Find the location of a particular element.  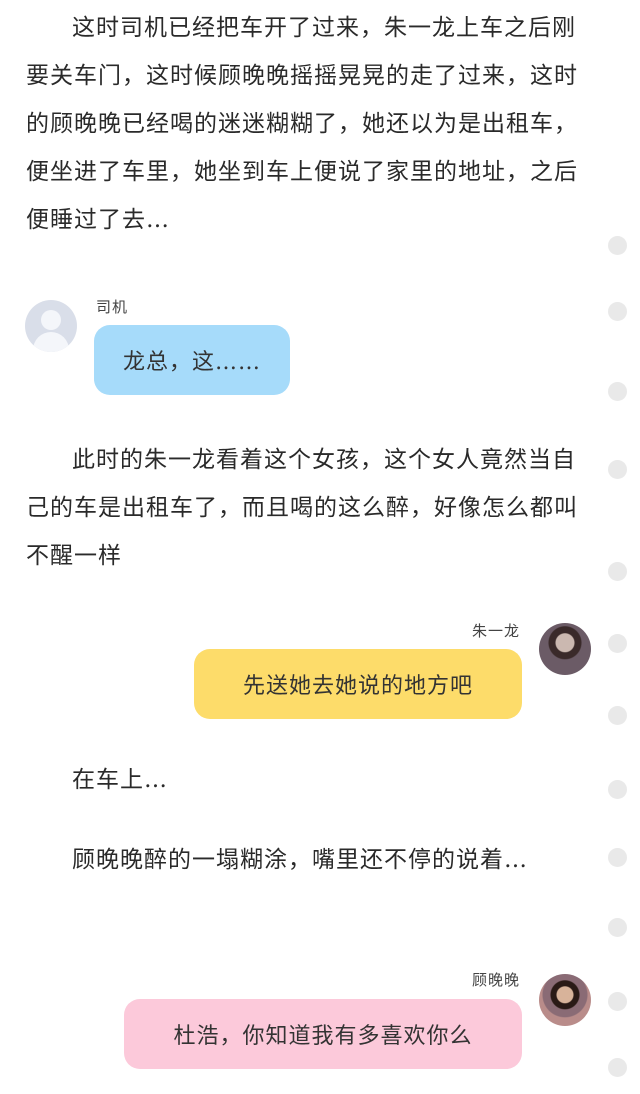

gu-wanwan-avatar is located at coordinates (565, 1000).